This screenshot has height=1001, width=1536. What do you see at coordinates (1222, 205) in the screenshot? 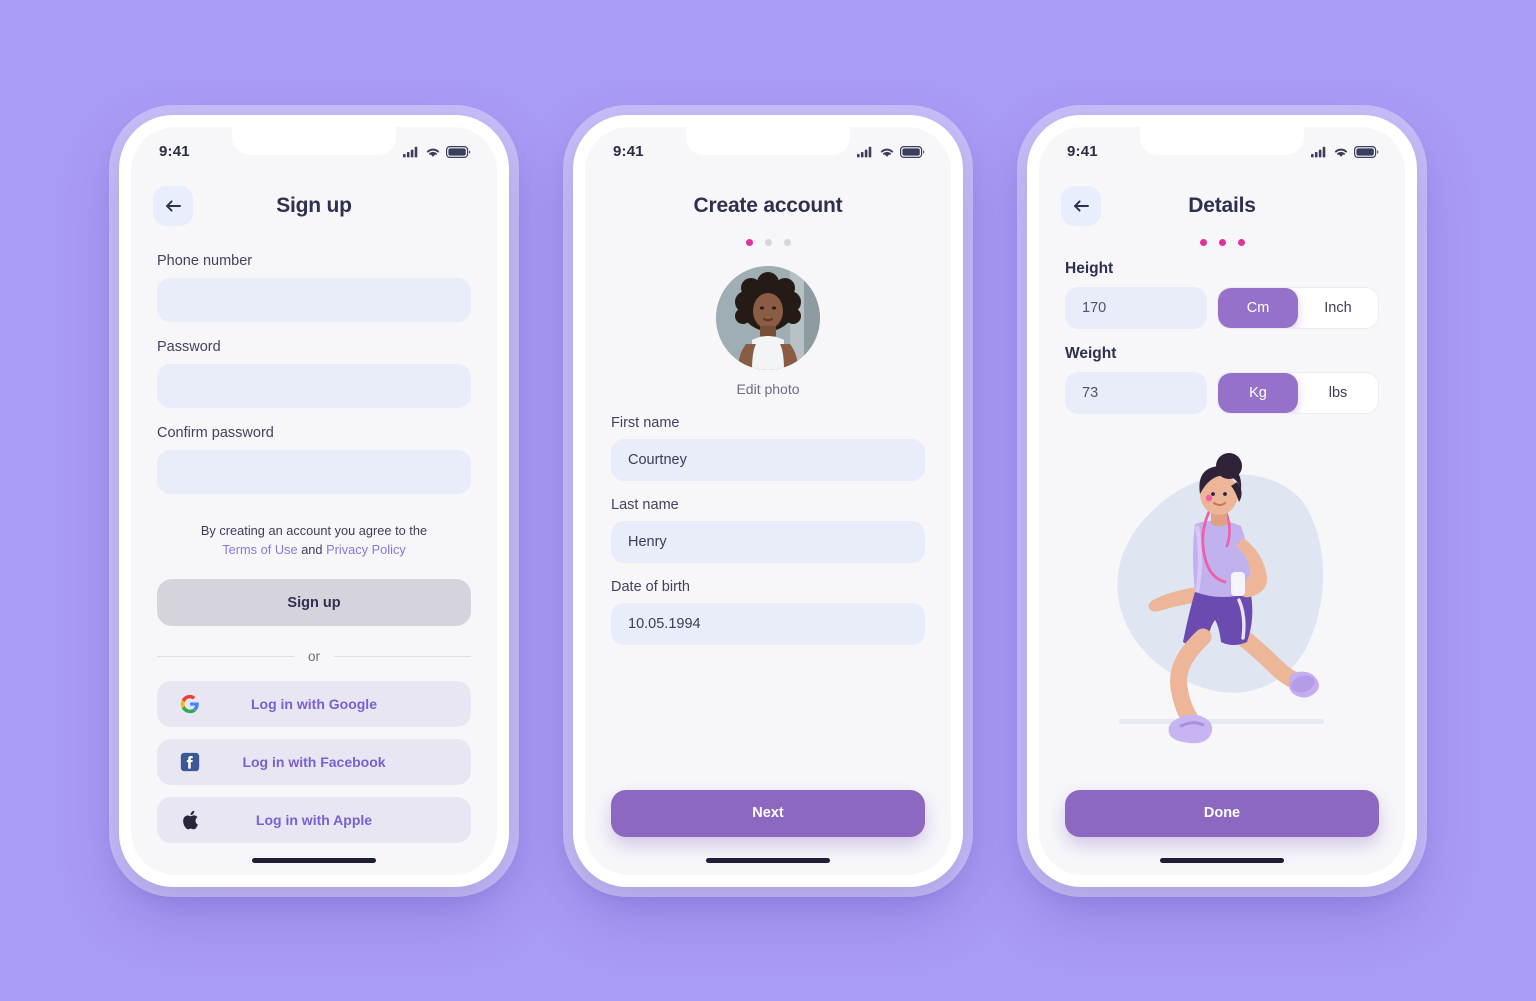
I see `page-title: Details` at bounding box center [1222, 205].